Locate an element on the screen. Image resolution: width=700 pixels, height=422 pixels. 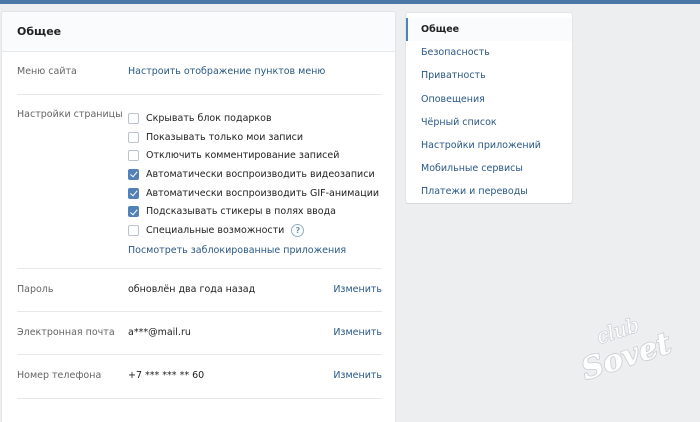
option-label: Специальные возможности is located at coordinates (215, 230).